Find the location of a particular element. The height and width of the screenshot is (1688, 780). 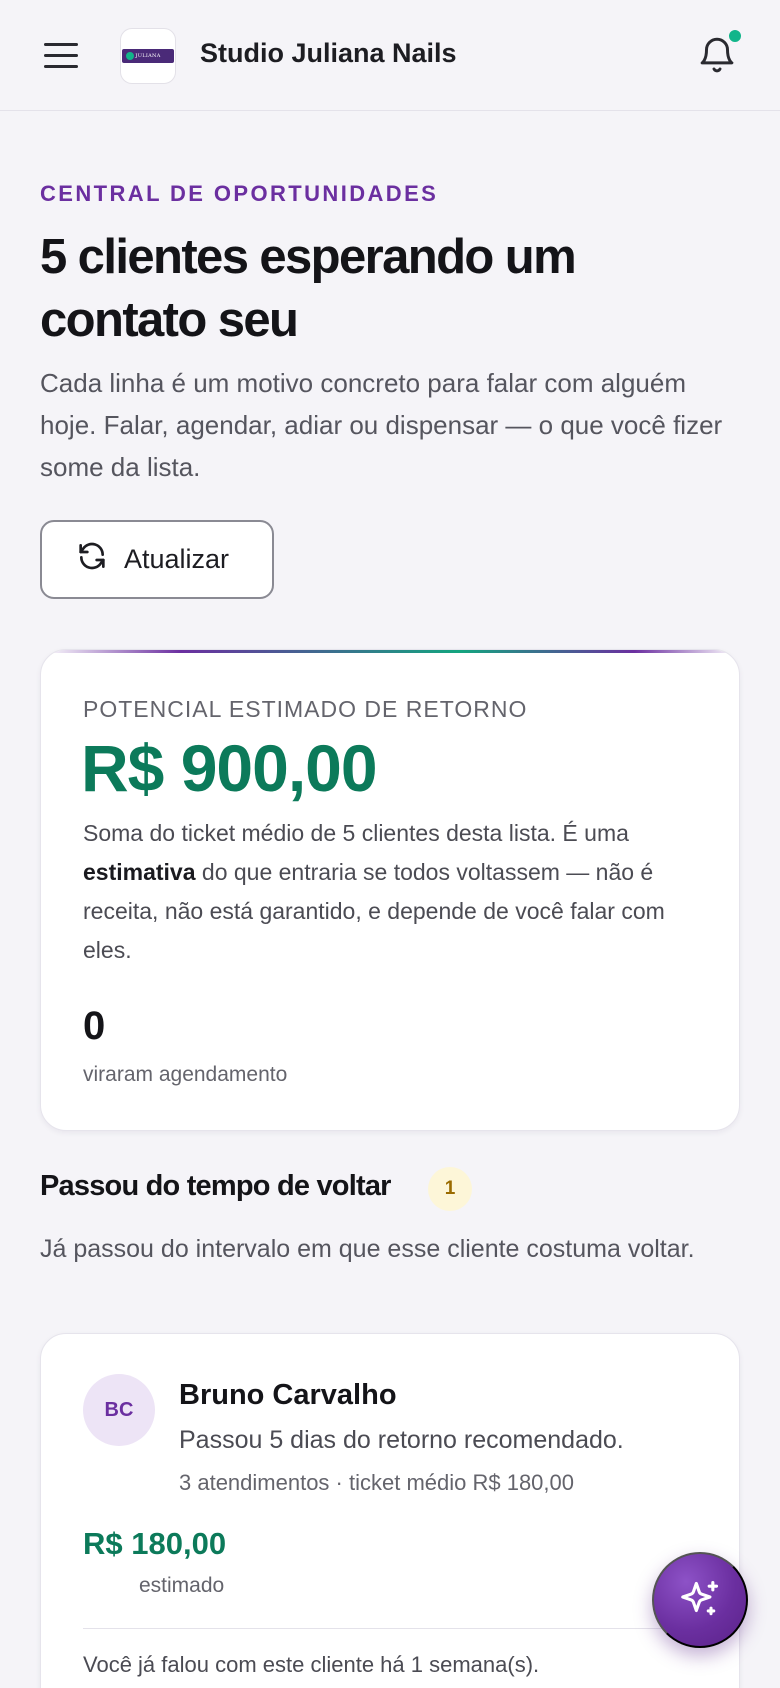

overdue-section-title: Passou do tempo de voltar is located at coordinates (215, 1186).